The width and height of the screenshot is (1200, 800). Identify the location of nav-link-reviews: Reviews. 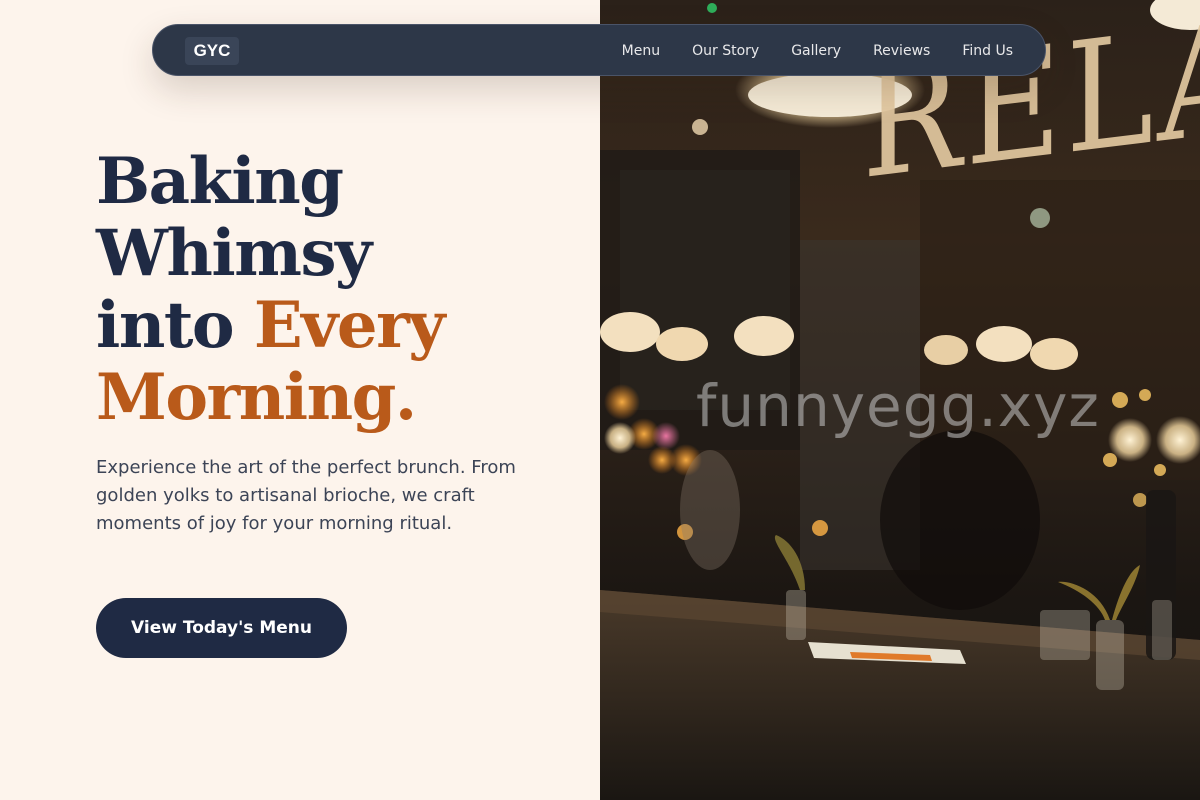
(901, 51).